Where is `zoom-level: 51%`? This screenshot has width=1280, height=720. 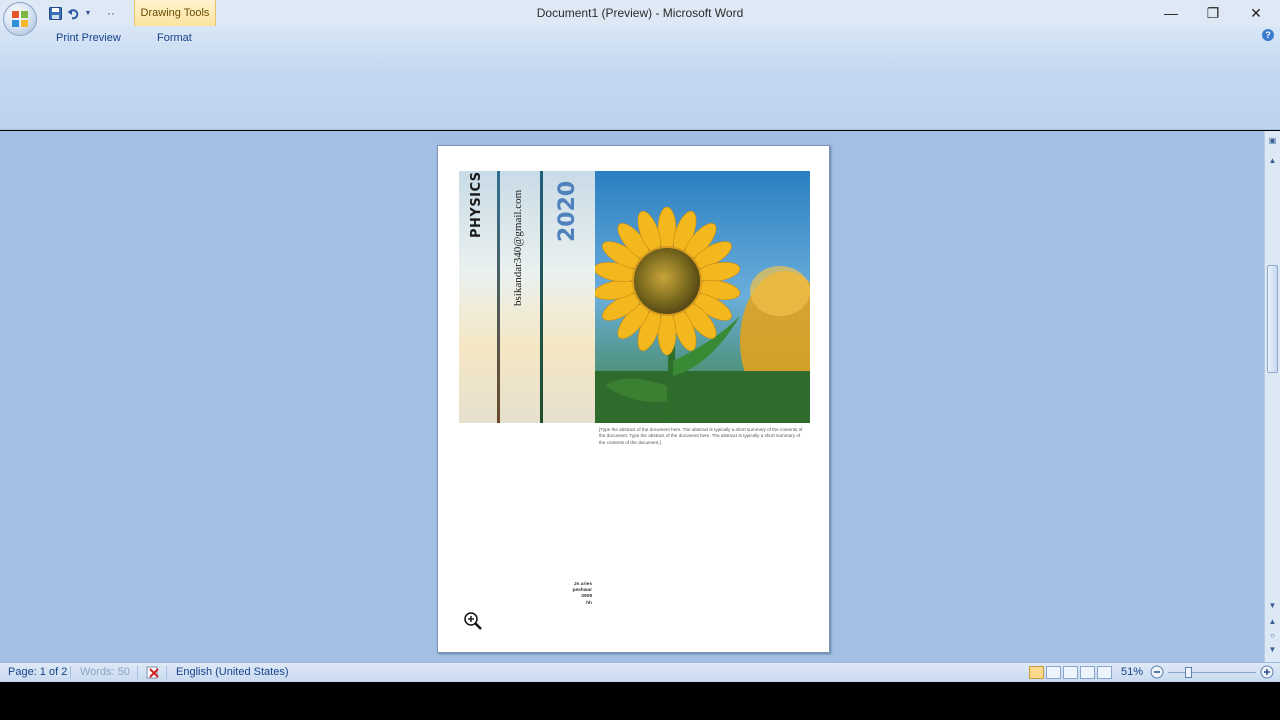
zoom-level: 51% is located at coordinates (1132, 672).